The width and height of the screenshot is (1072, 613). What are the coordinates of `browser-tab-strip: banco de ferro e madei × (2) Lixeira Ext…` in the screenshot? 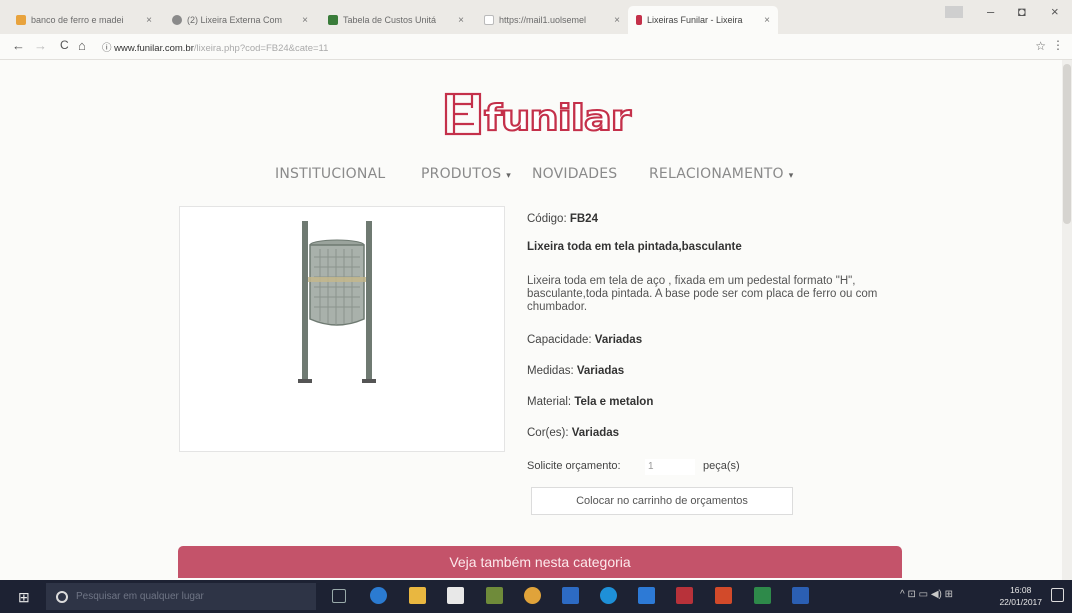 It's located at (536, 17).